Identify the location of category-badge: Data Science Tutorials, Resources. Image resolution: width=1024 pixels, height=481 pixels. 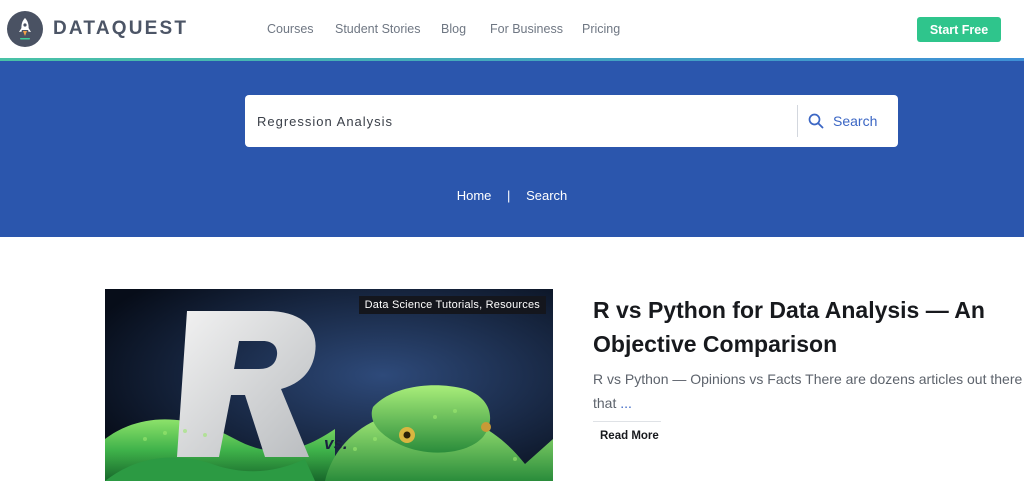
(452, 305).